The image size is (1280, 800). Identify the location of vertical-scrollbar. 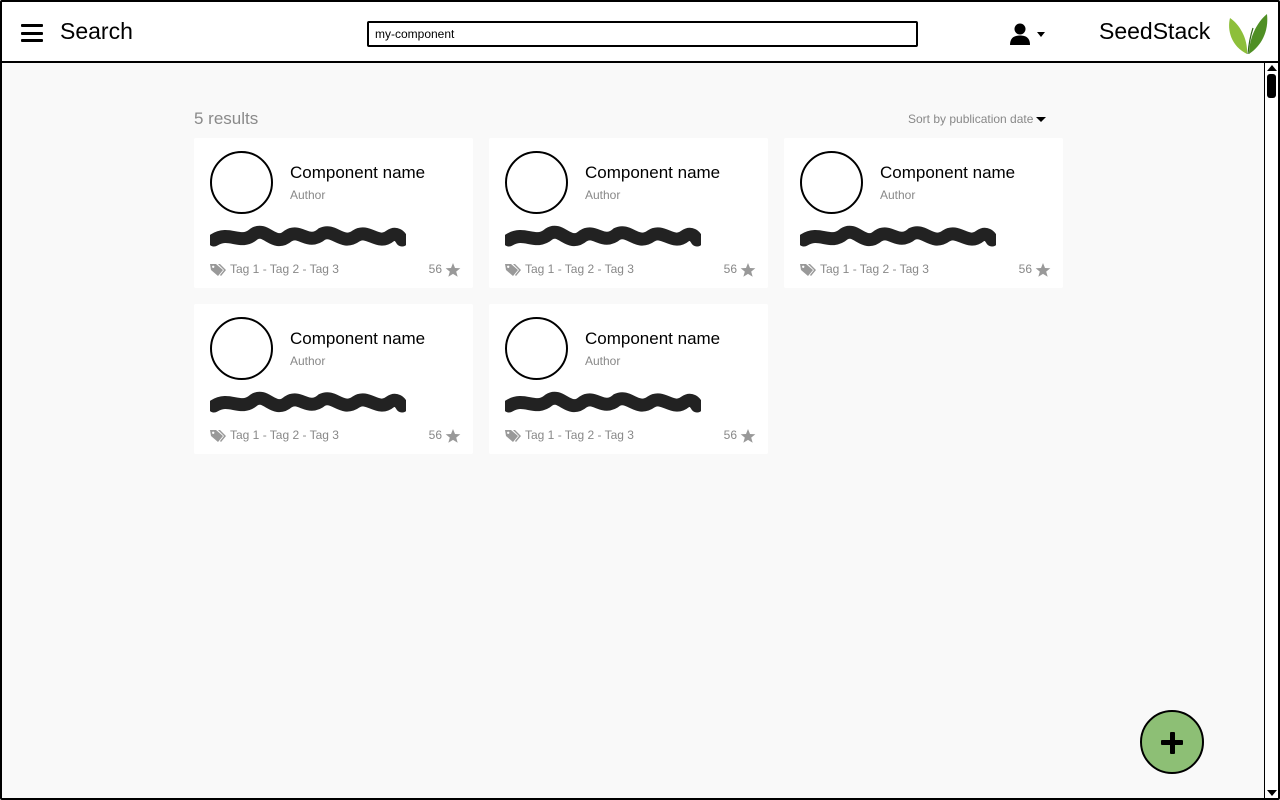
(1271, 430).